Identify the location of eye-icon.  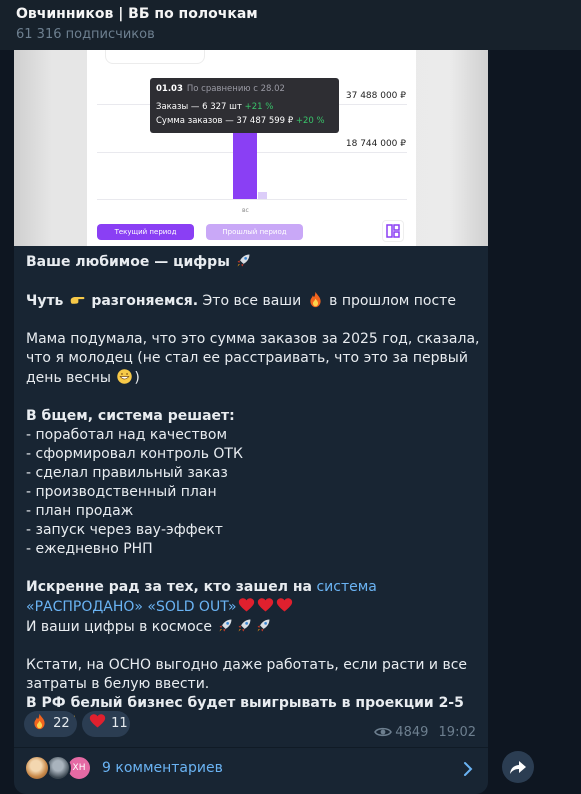
(383, 732).